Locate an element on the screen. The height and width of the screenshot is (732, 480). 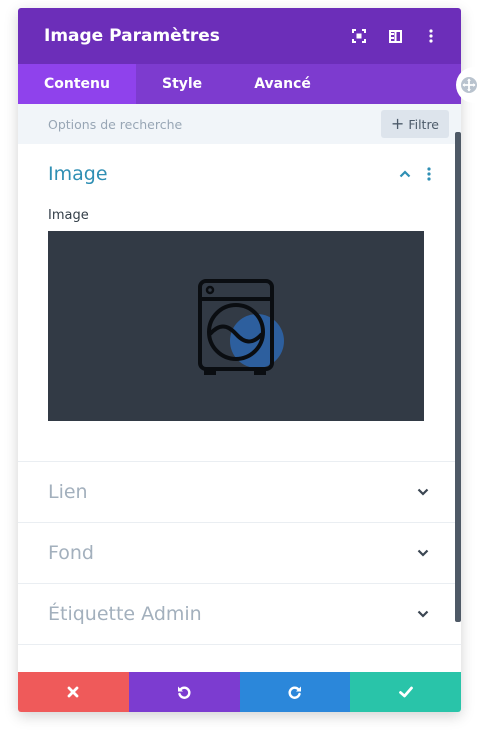
move-icon is located at coordinates (469, 85).